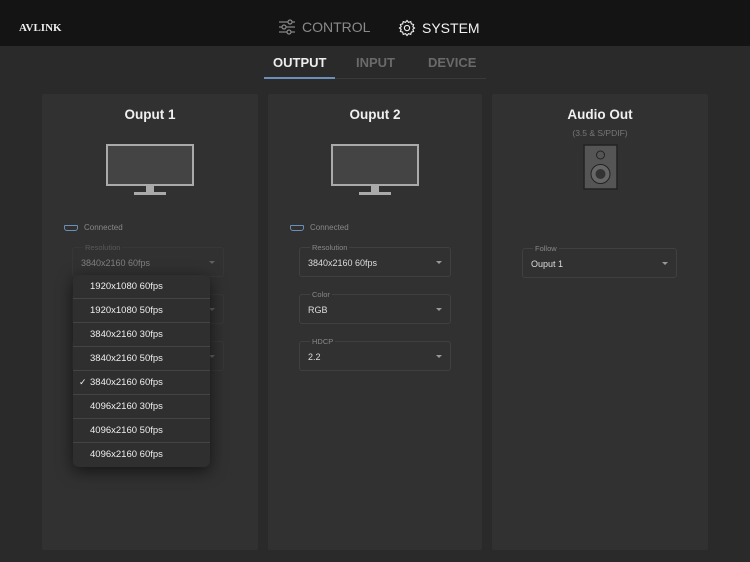  Describe the element at coordinates (141, 431) in the screenshot. I see `menu-item: 4096x2160 50fps` at that location.